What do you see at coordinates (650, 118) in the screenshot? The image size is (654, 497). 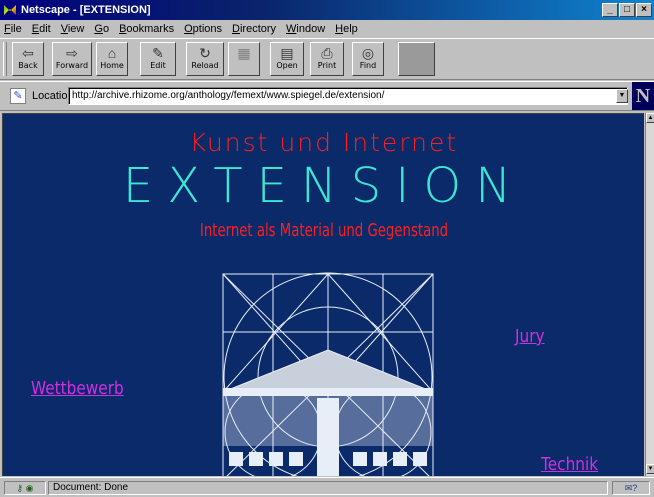 I see `scroll-up-icon: ▲` at bounding box center [650, 118].